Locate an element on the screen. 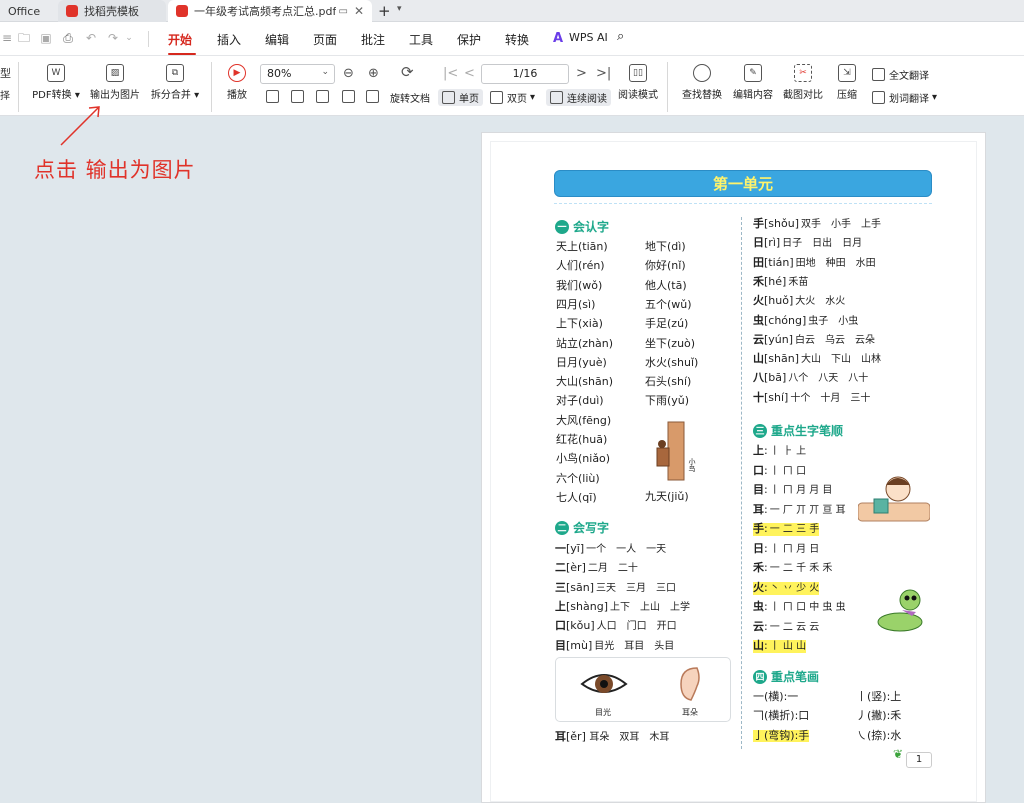  more-icon: ⌄ is located at coordinates (129, 38).